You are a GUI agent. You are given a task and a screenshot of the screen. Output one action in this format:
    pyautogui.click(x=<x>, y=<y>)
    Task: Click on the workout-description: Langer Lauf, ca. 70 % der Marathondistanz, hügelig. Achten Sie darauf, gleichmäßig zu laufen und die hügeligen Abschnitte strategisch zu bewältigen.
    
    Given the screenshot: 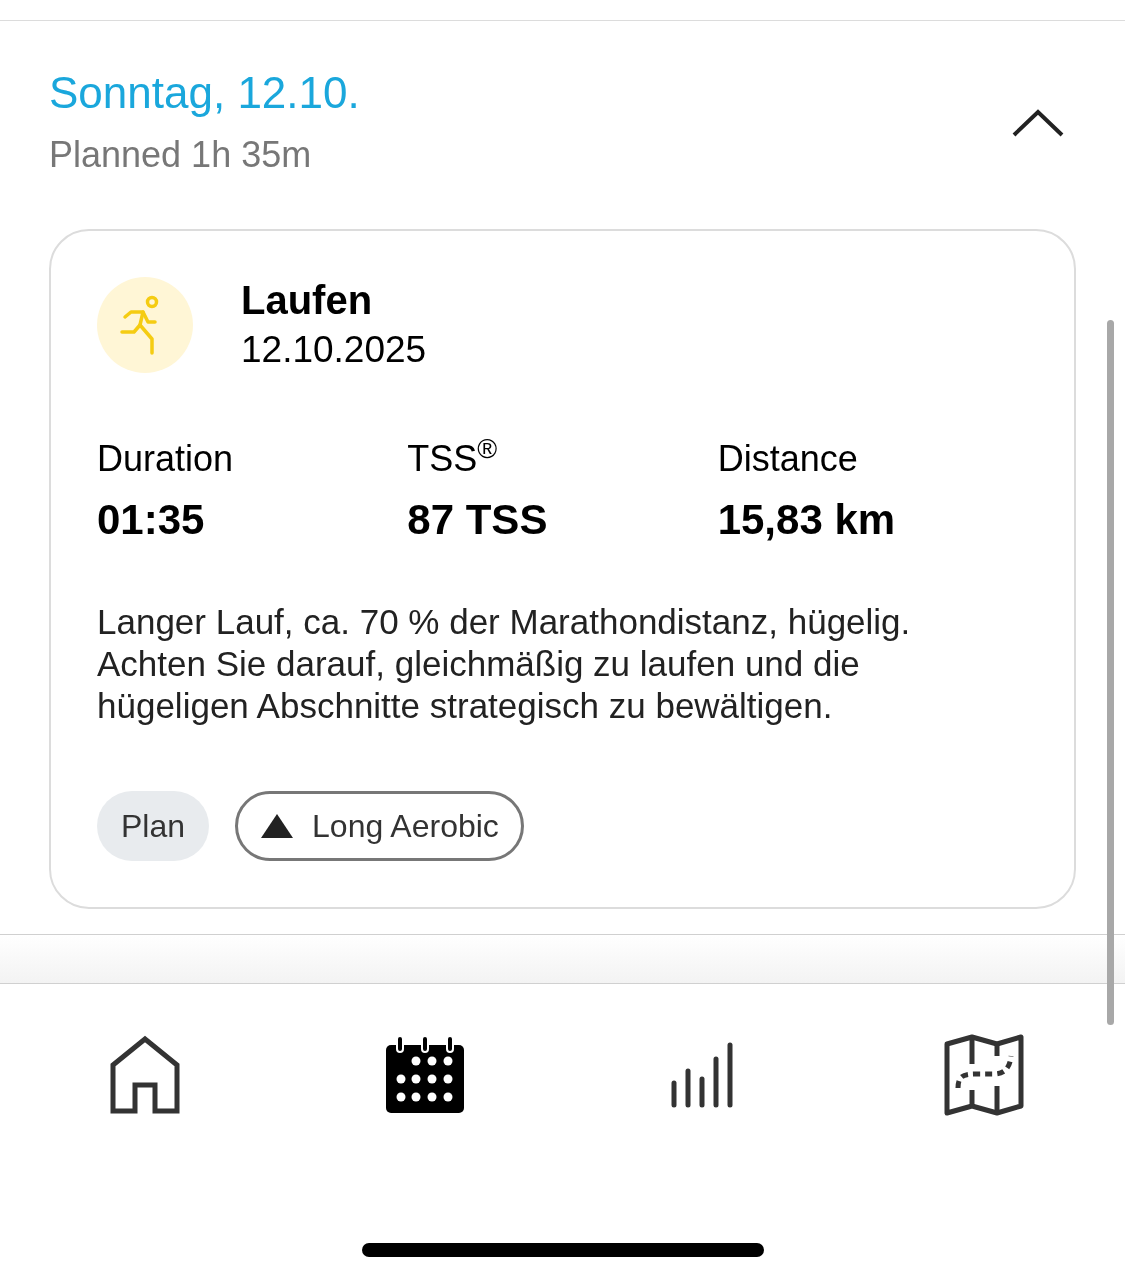 What is the action you would take?
    pyautogui.click(x=504, y=664)
    